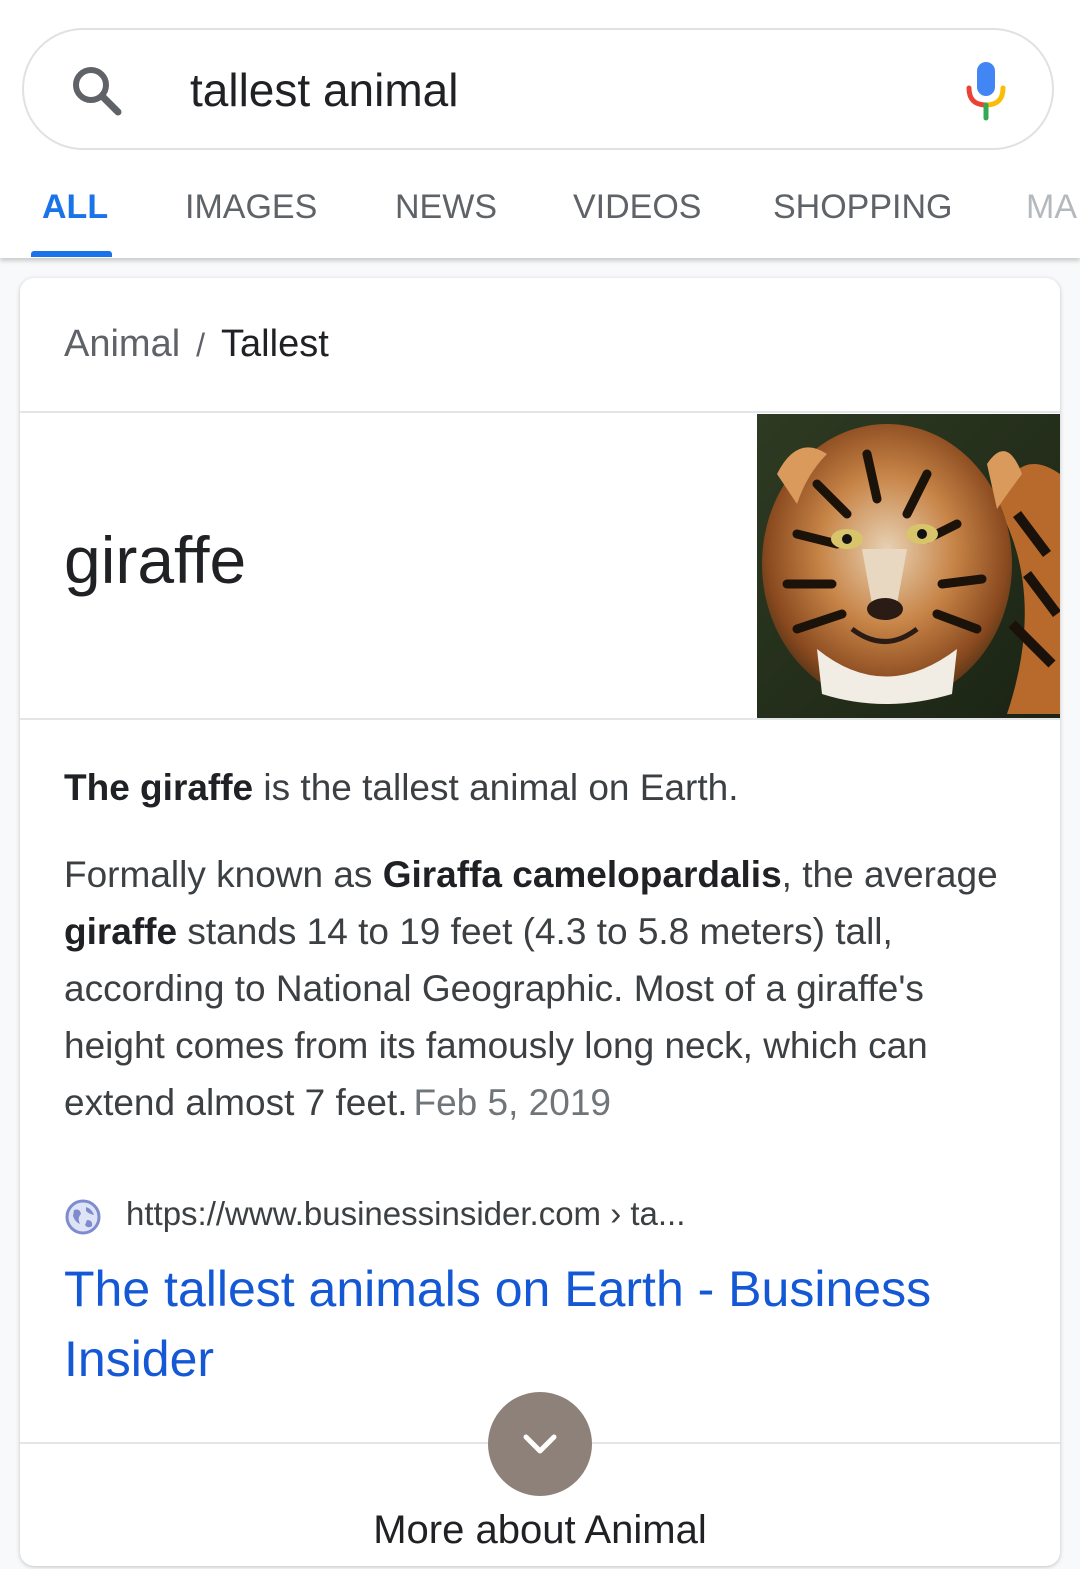  What do you see at coordinates (122, 344) in the screenshot?
I see `breadcrumb-parent: Animal` at bounding box center [122, 344].